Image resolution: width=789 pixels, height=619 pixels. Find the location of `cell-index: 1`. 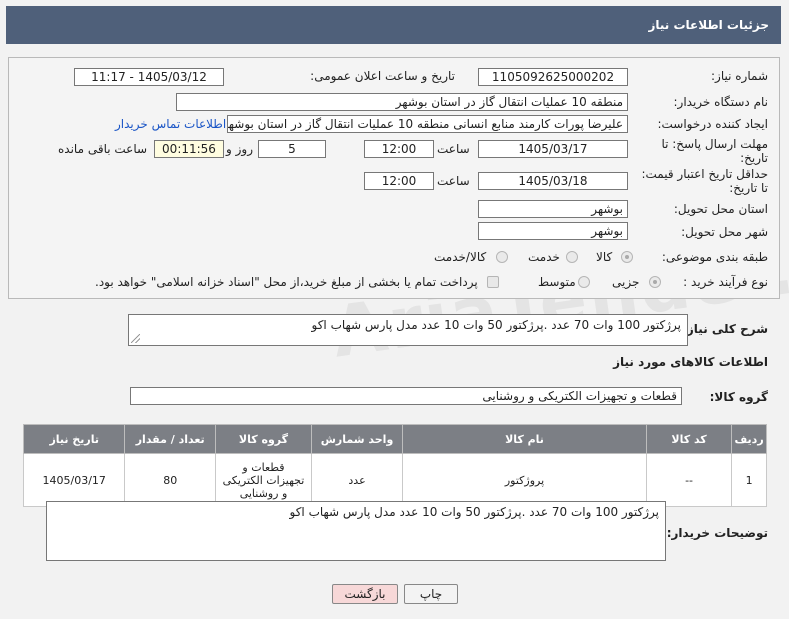

cell-index: 1 is located at coordinates (749, 480).